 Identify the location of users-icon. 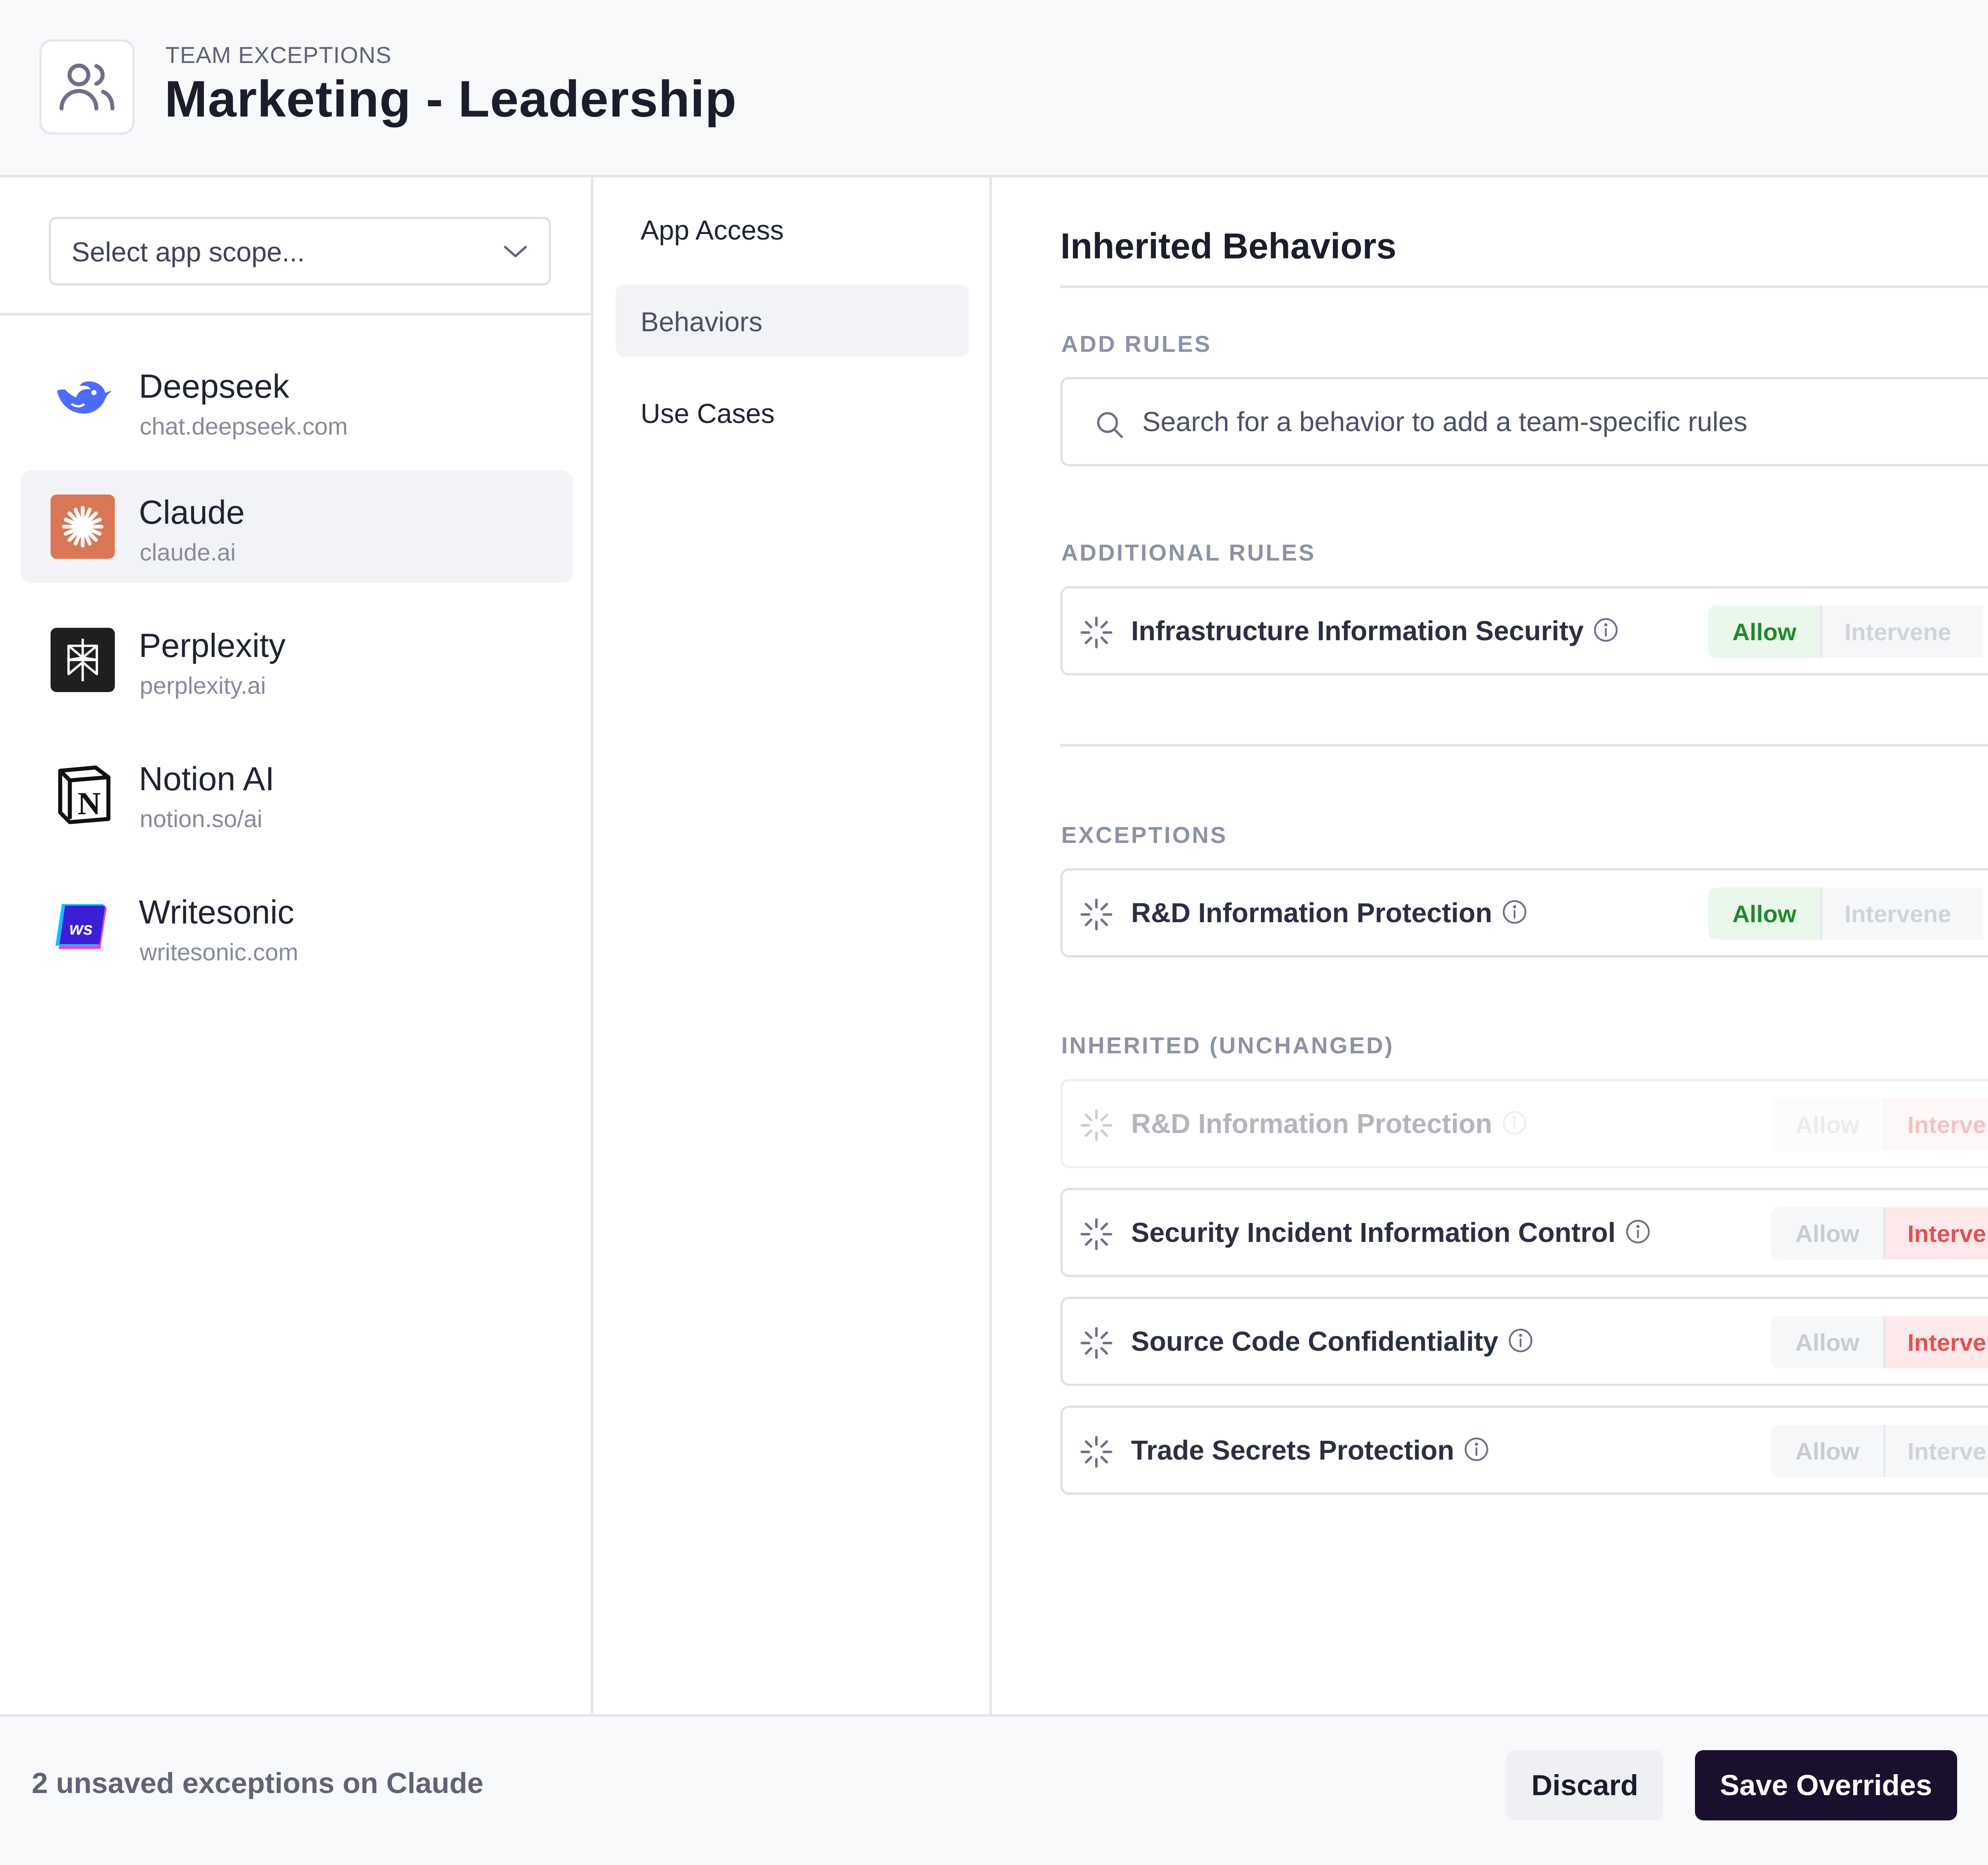
(87, 87).